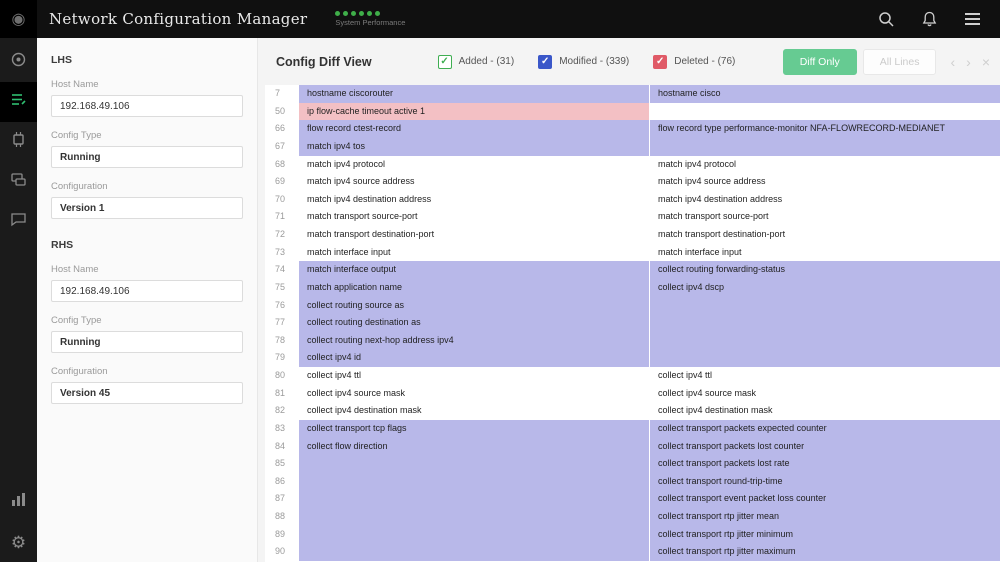 This screenshot has height=562, width=1000. I want to click on sidebar-item-config, so click(18, 102).